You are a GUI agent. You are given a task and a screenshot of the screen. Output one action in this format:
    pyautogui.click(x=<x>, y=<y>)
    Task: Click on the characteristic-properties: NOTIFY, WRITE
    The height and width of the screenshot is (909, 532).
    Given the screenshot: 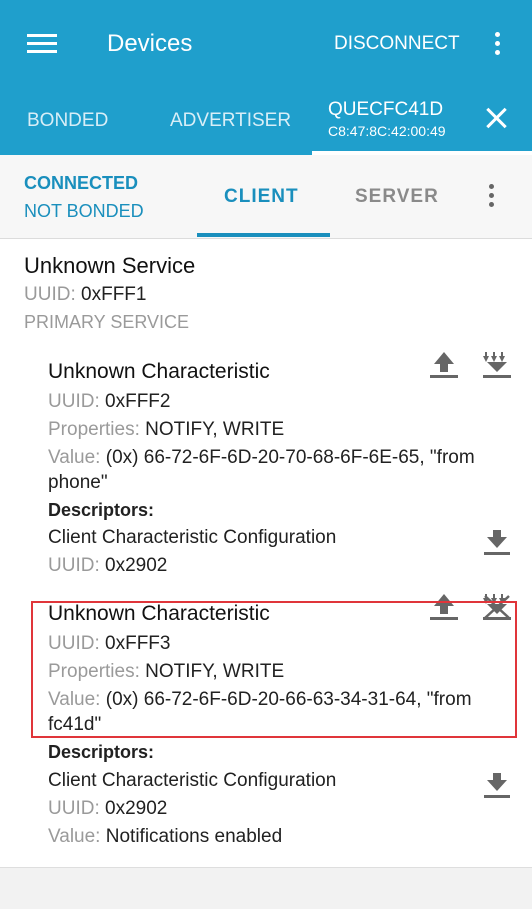 What is the action you would take?
    pyautogui.click(x=215, y=429)
    